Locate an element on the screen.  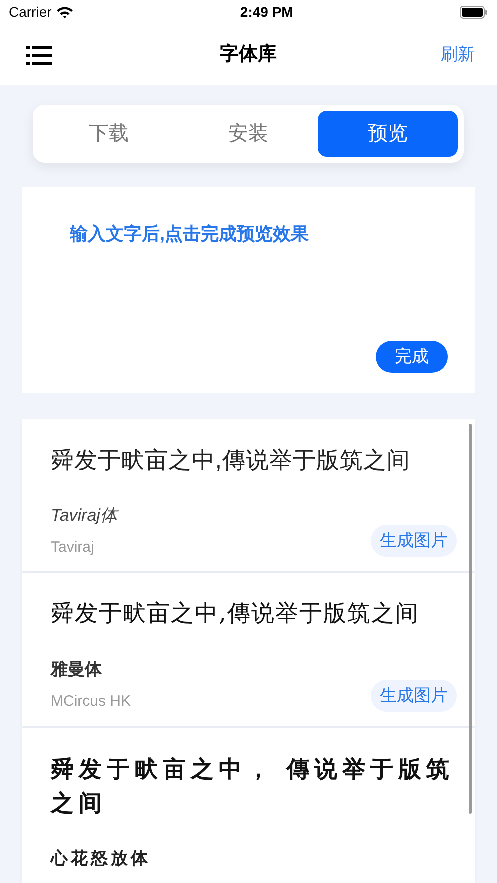
font-display-name: 雅曼体 is located at coordinates (77, 670).